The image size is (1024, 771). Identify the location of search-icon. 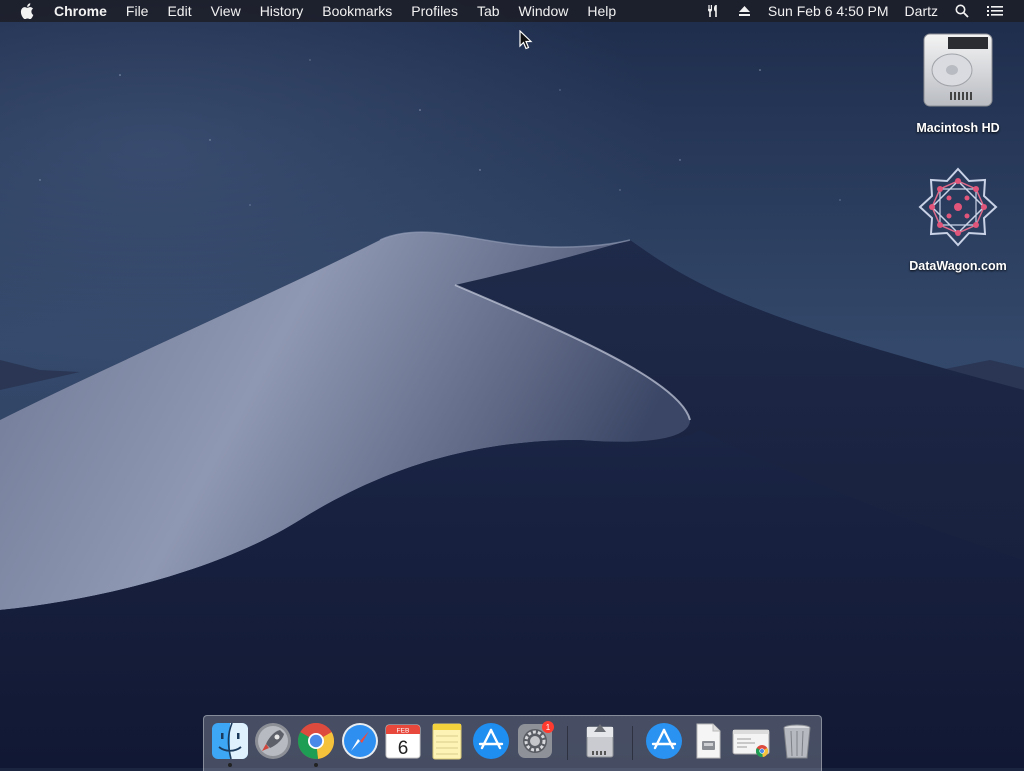
(962, 11).